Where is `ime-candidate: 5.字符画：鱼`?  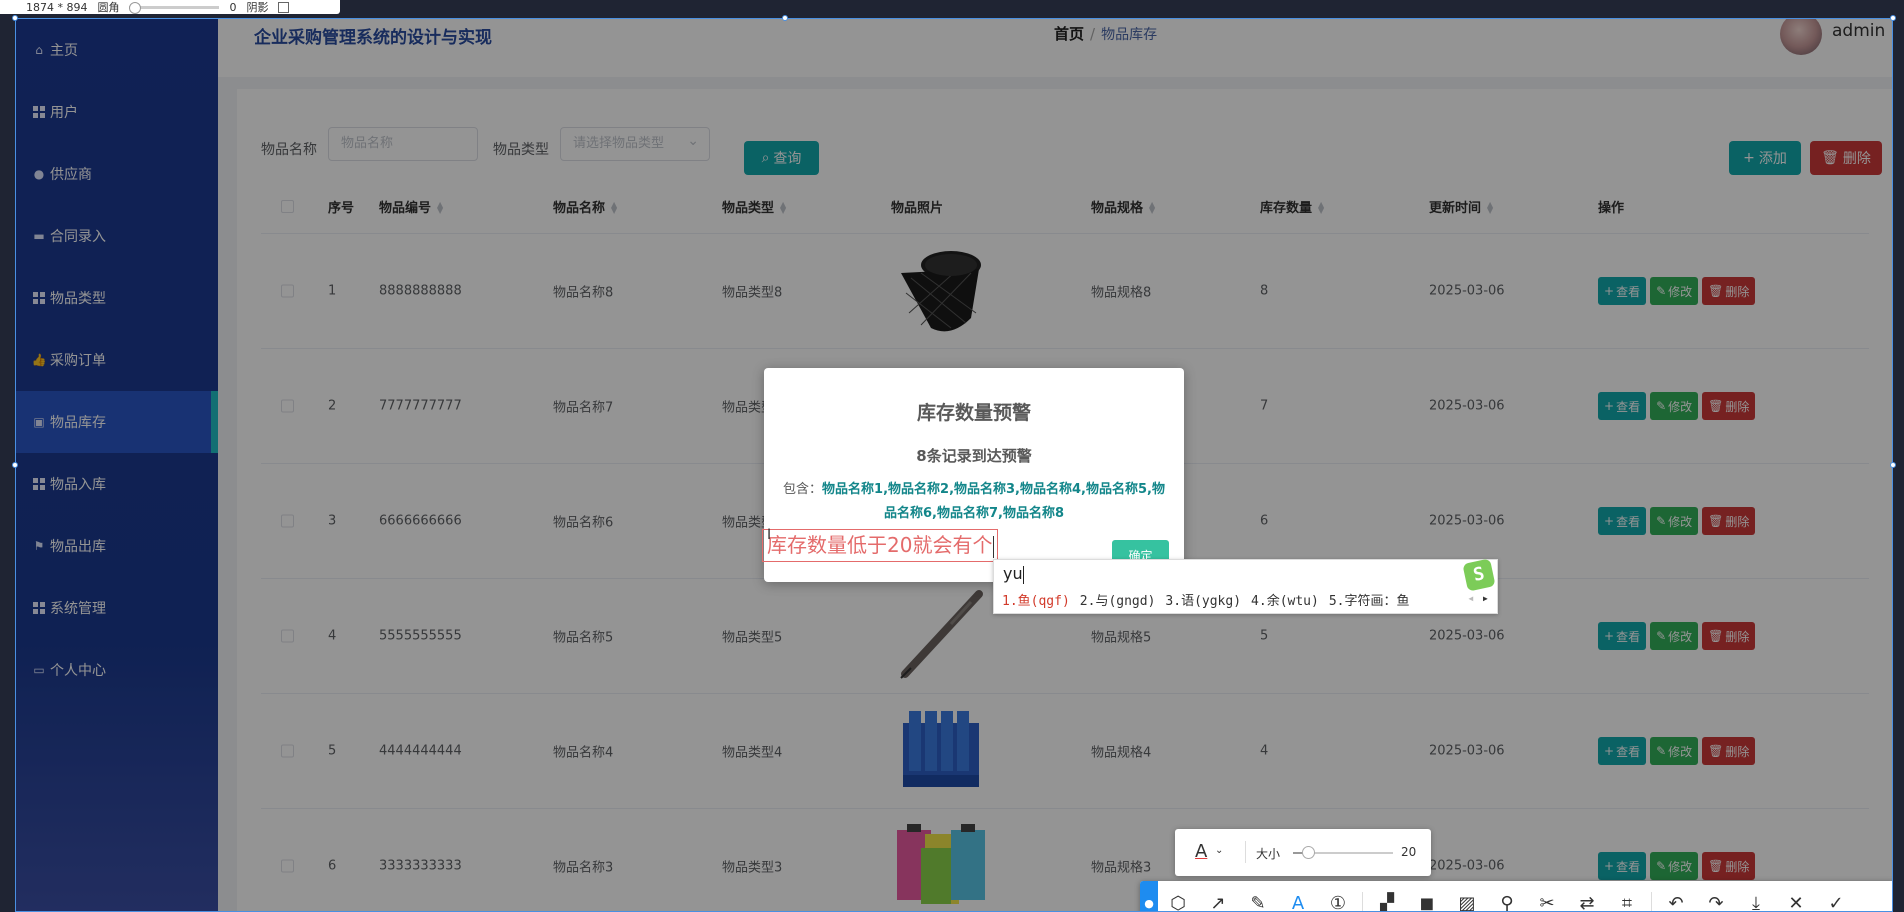
ime-candidate: 5.字符画：鱼 is located at coordinates (1369, 601).